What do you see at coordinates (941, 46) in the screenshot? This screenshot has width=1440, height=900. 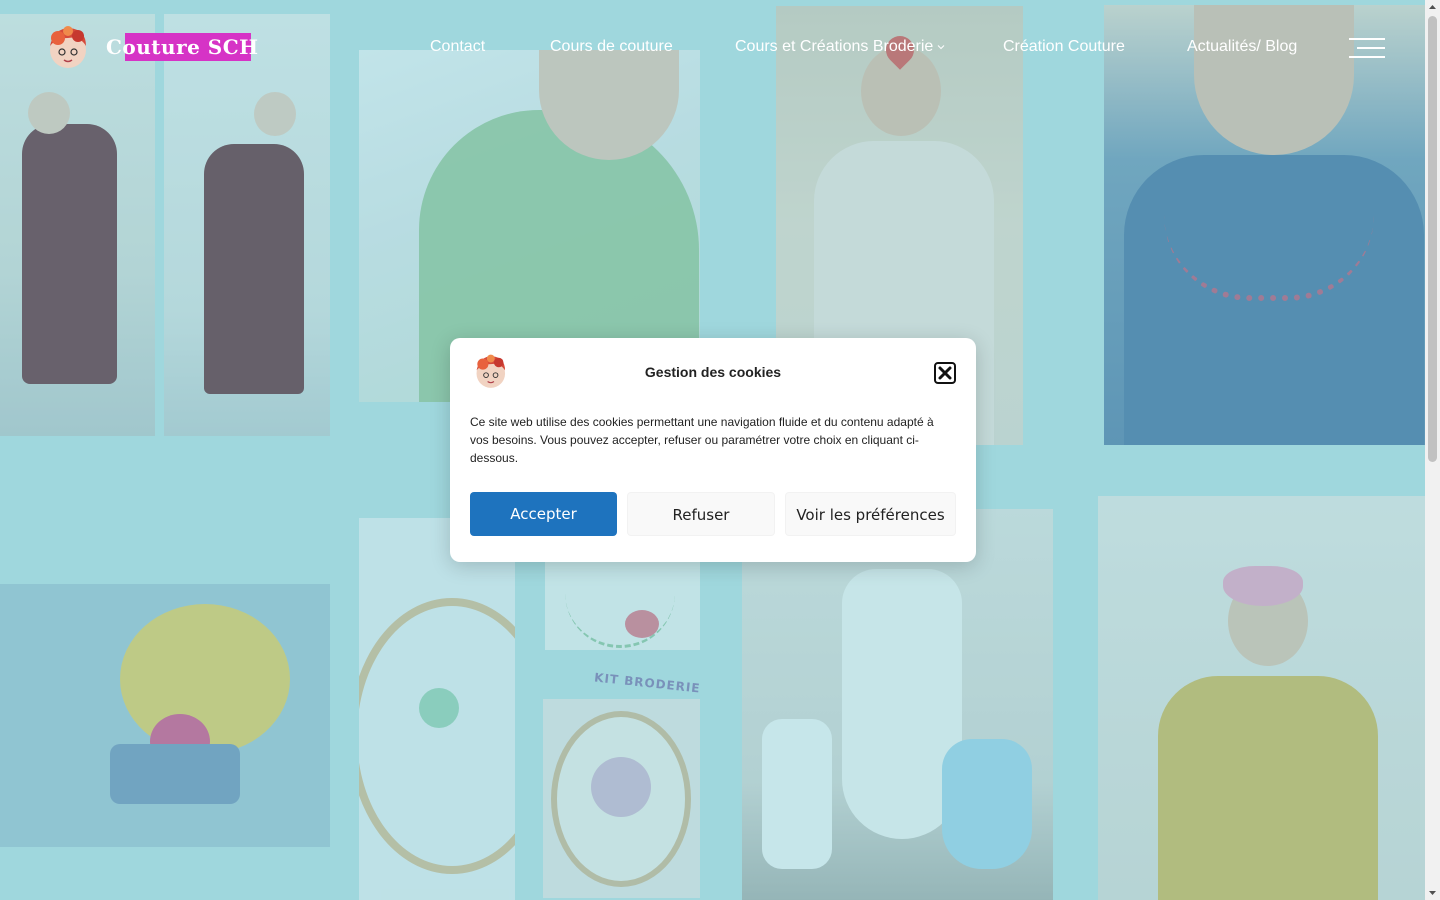 I see `chevron-down-icon` at bounding box center [941, 46].